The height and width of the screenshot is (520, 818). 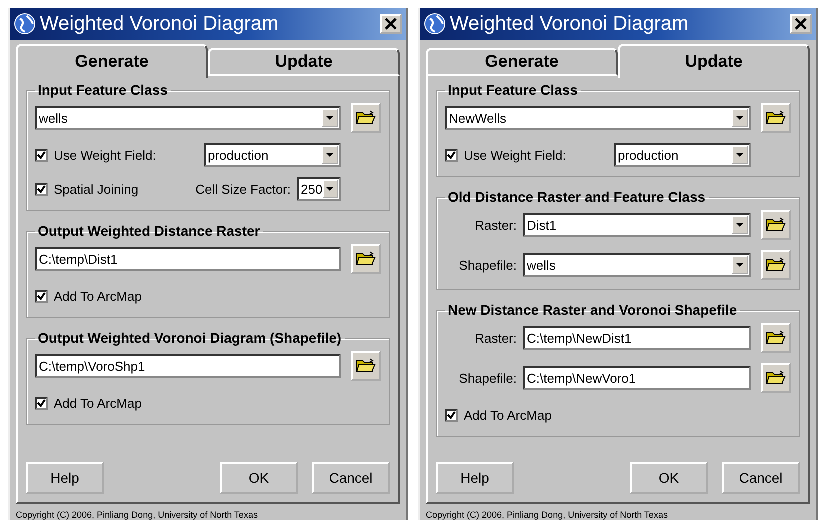 What do you see at coordinates (149, 231) in the screenshot?
I see `group-title: Output Weighted Distance Raster` at bounding box center [149, 231].